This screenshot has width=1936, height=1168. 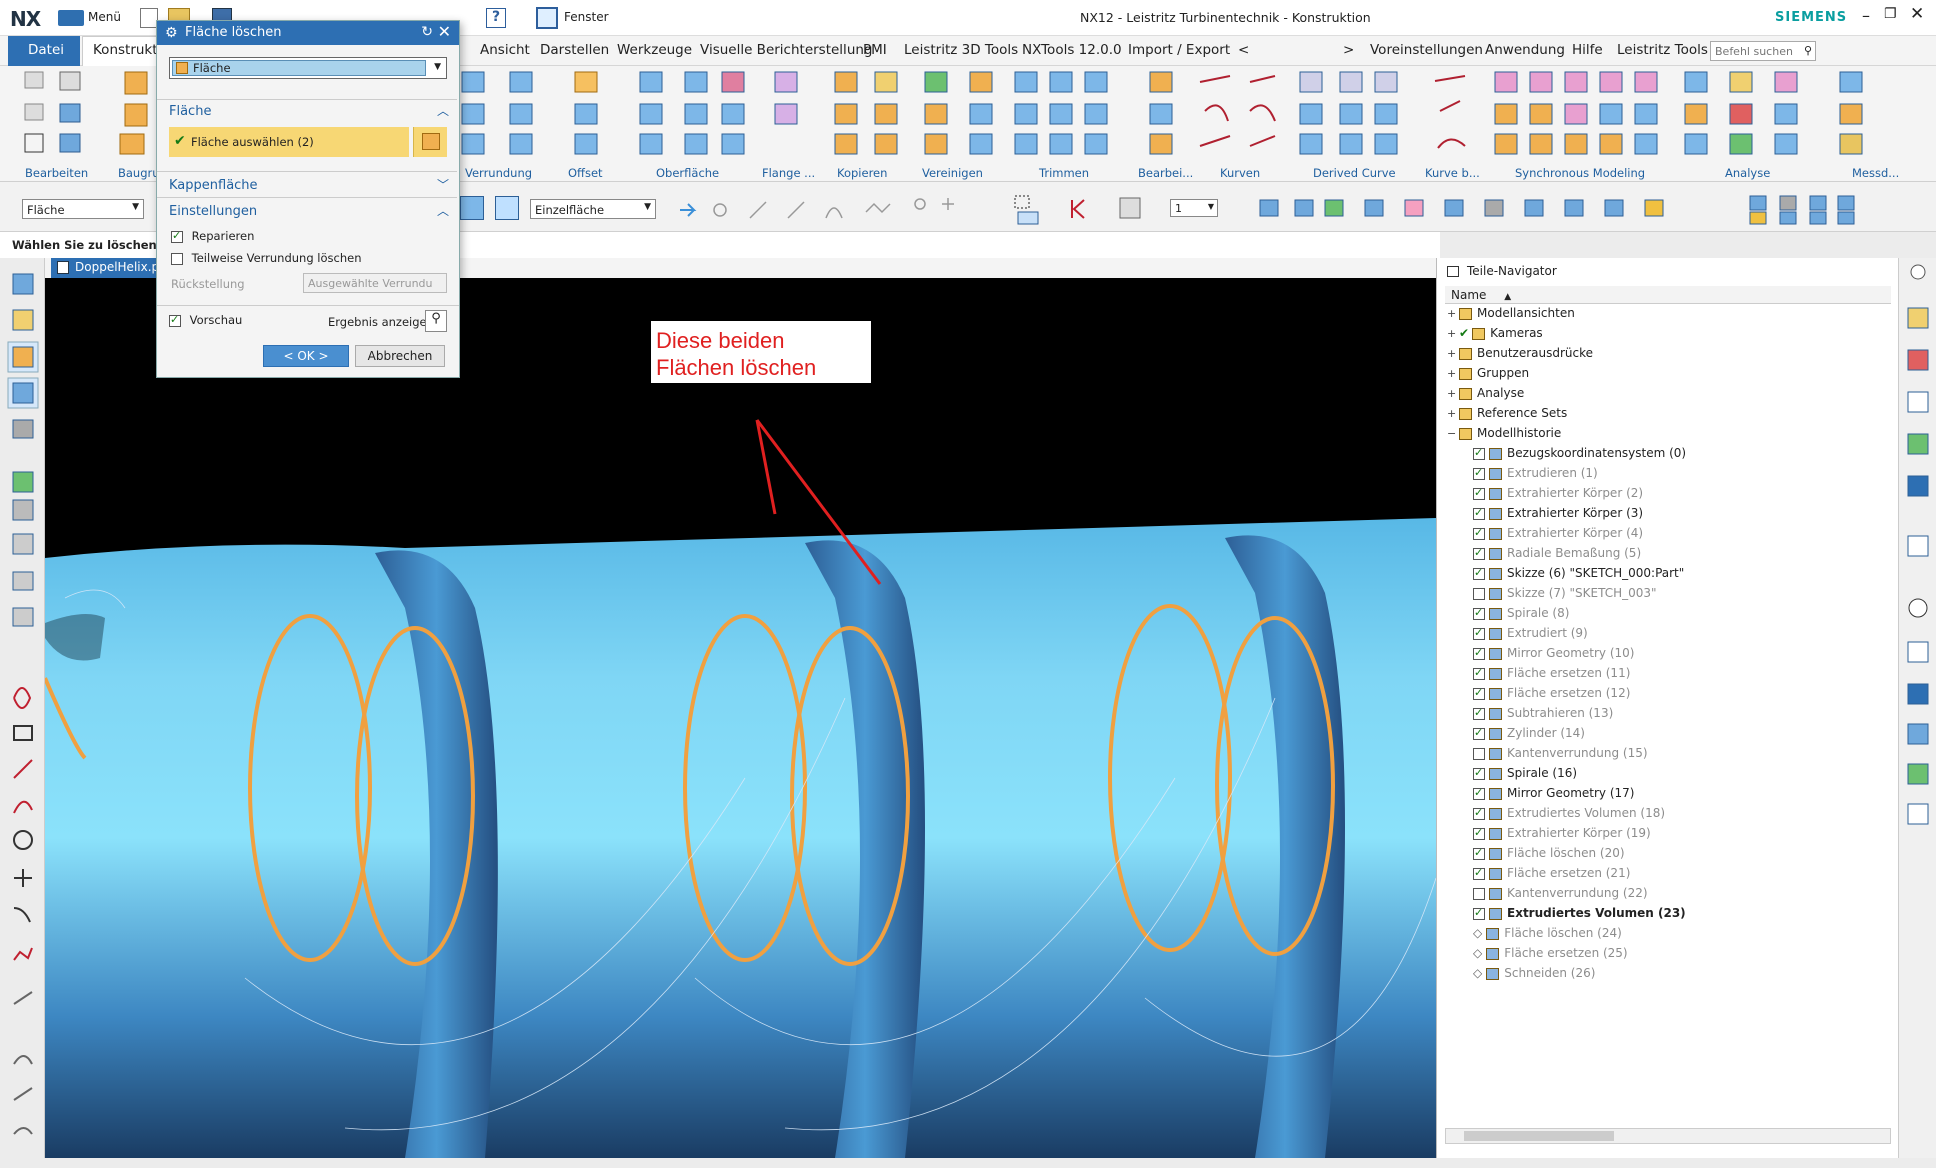 I want to click on tree-node: Zylinder (14), so click(x=1529, y=733).